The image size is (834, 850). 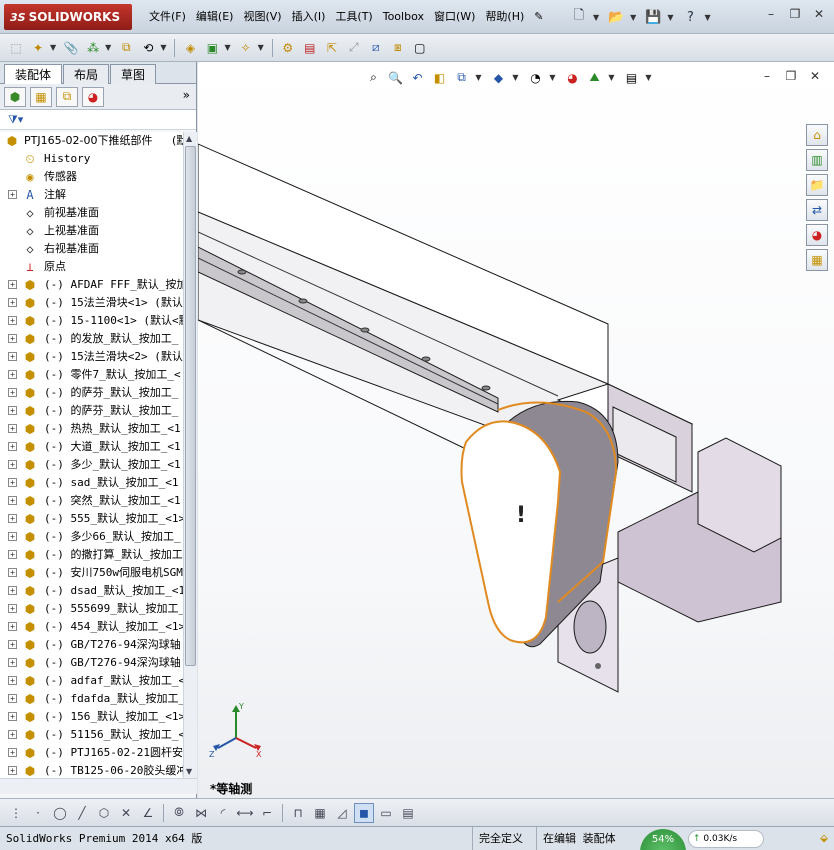 What do you see at coordinates (189, 771) in the screenshot?
I see `scroll-down-icon: ▼` at bounding box center [189, 771].